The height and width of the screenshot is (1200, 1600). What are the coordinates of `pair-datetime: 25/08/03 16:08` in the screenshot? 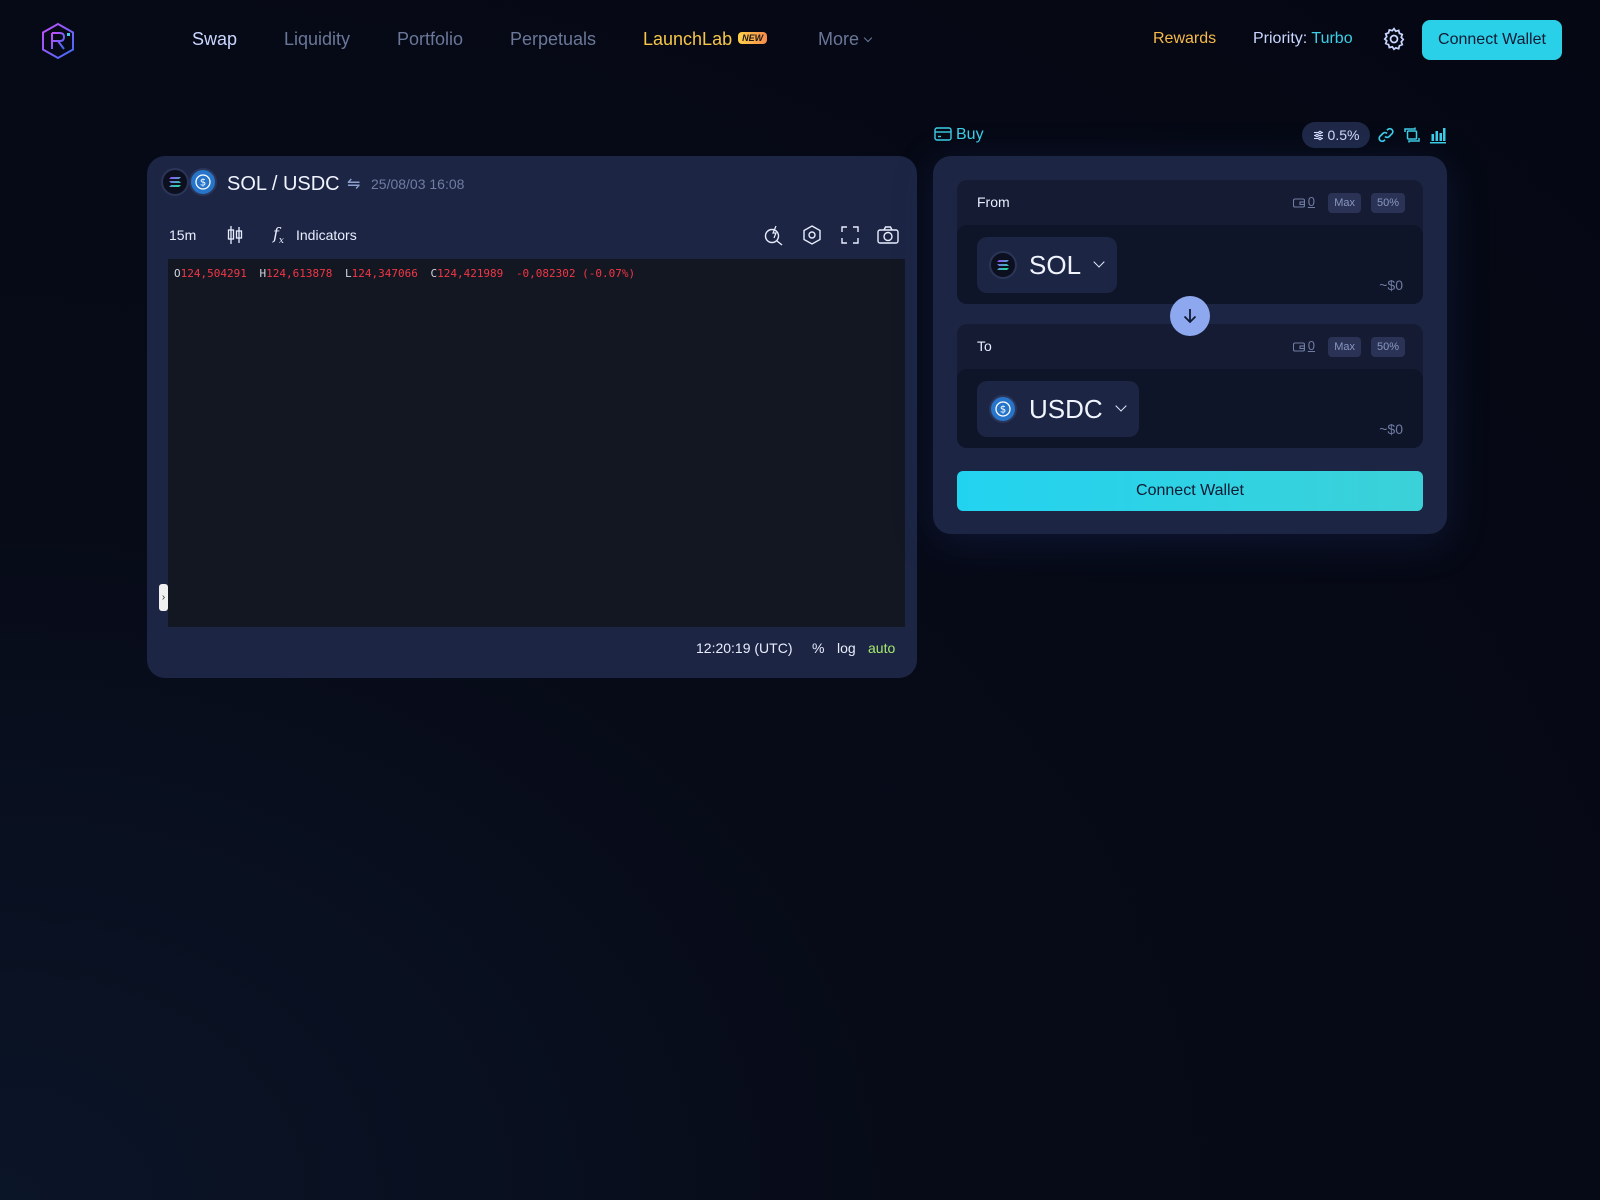 It's located at (418, 184).